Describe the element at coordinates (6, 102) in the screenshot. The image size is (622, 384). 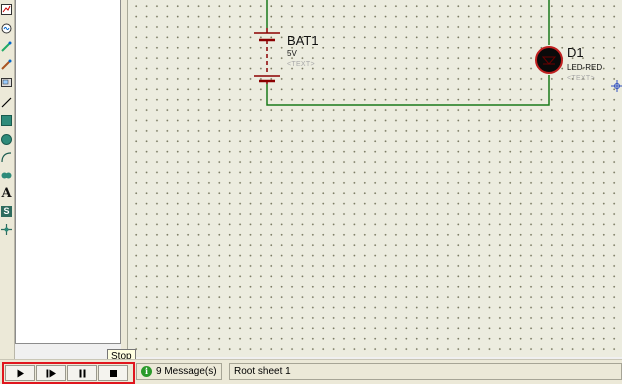
I see `line-icon` at that location.